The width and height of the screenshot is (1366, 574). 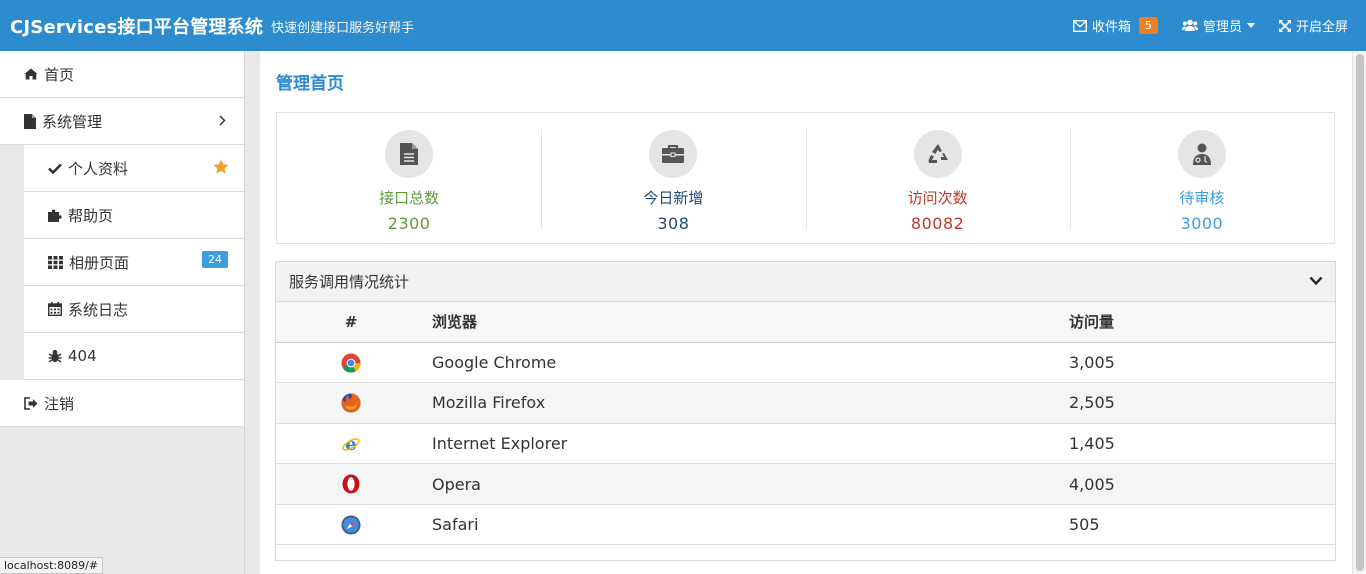 I want to click on inbox-button: 收件箱 5, so click(x=1115, y=25).